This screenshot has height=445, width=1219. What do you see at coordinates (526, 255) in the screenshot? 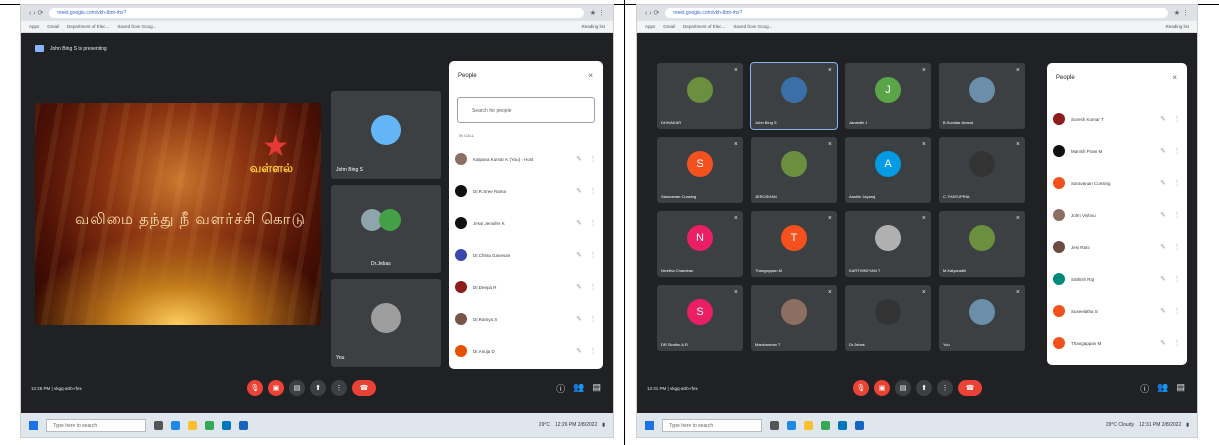
I see `participant-row: Dr.Chitra Ganesan ✎ ⋮` at bounding box center [526, 255].